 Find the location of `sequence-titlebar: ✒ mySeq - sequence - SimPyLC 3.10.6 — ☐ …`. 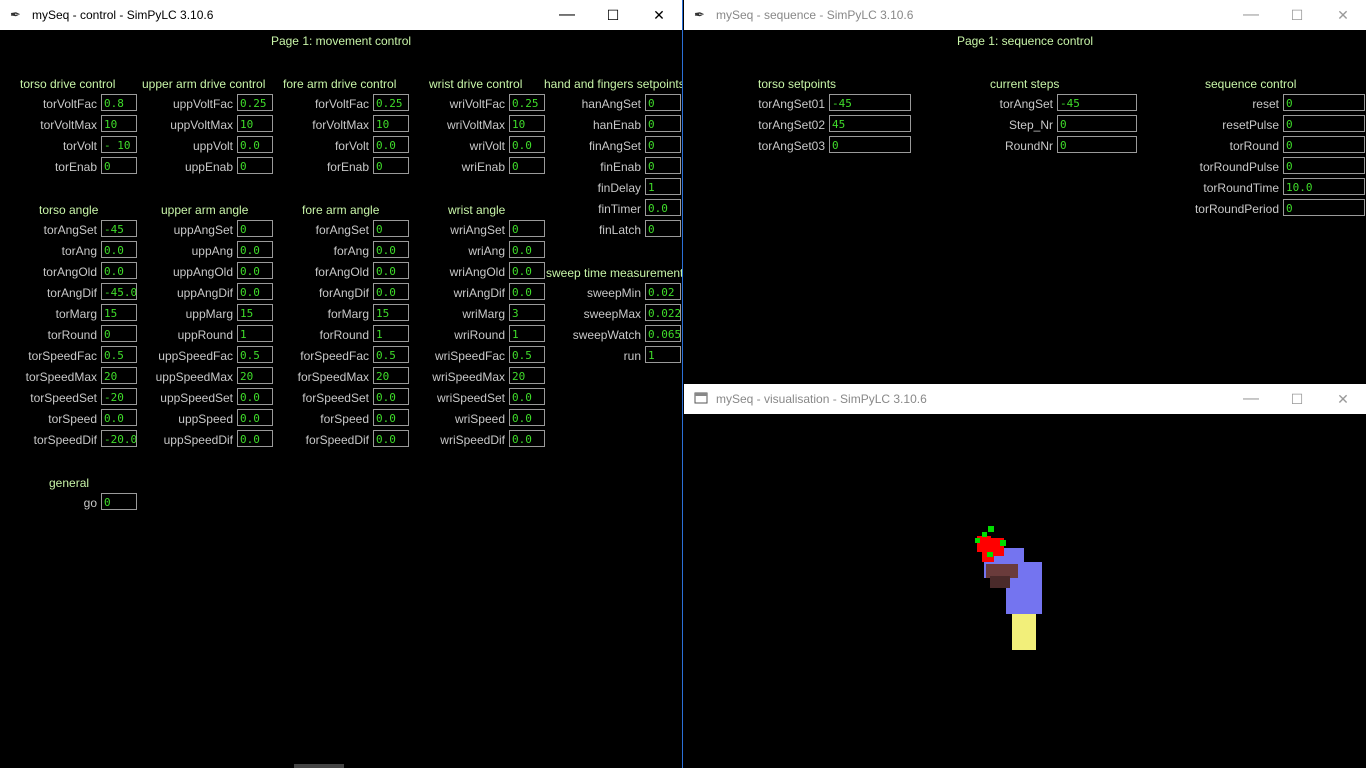

sequence-titlebar: ✒ mySeq - sequence - SimPyLC 3.10.6 — ☐ … is located at coordinates (1025, 15).